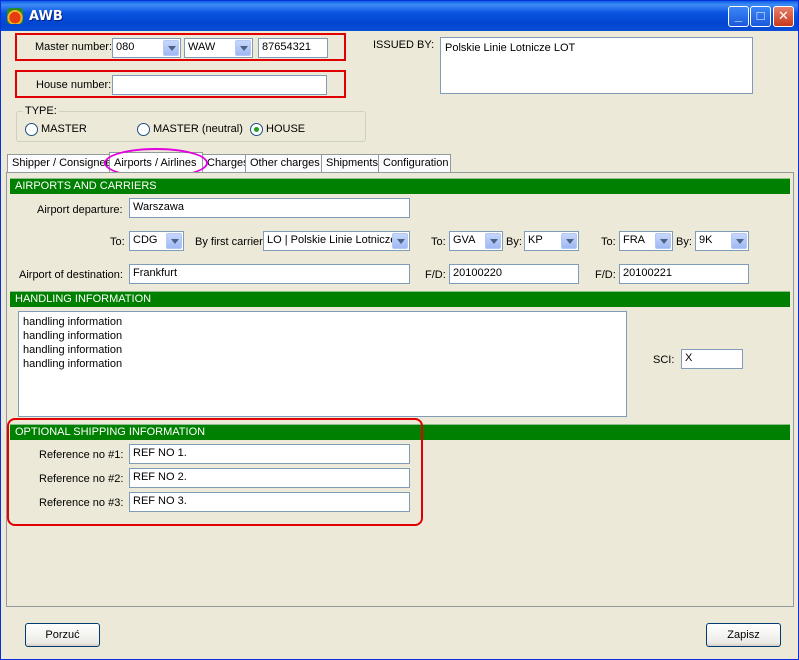  What do you see at coordinates (783, 16) in the screenshot?
I see `close-button: ✕` at bounding box center [783, 16].